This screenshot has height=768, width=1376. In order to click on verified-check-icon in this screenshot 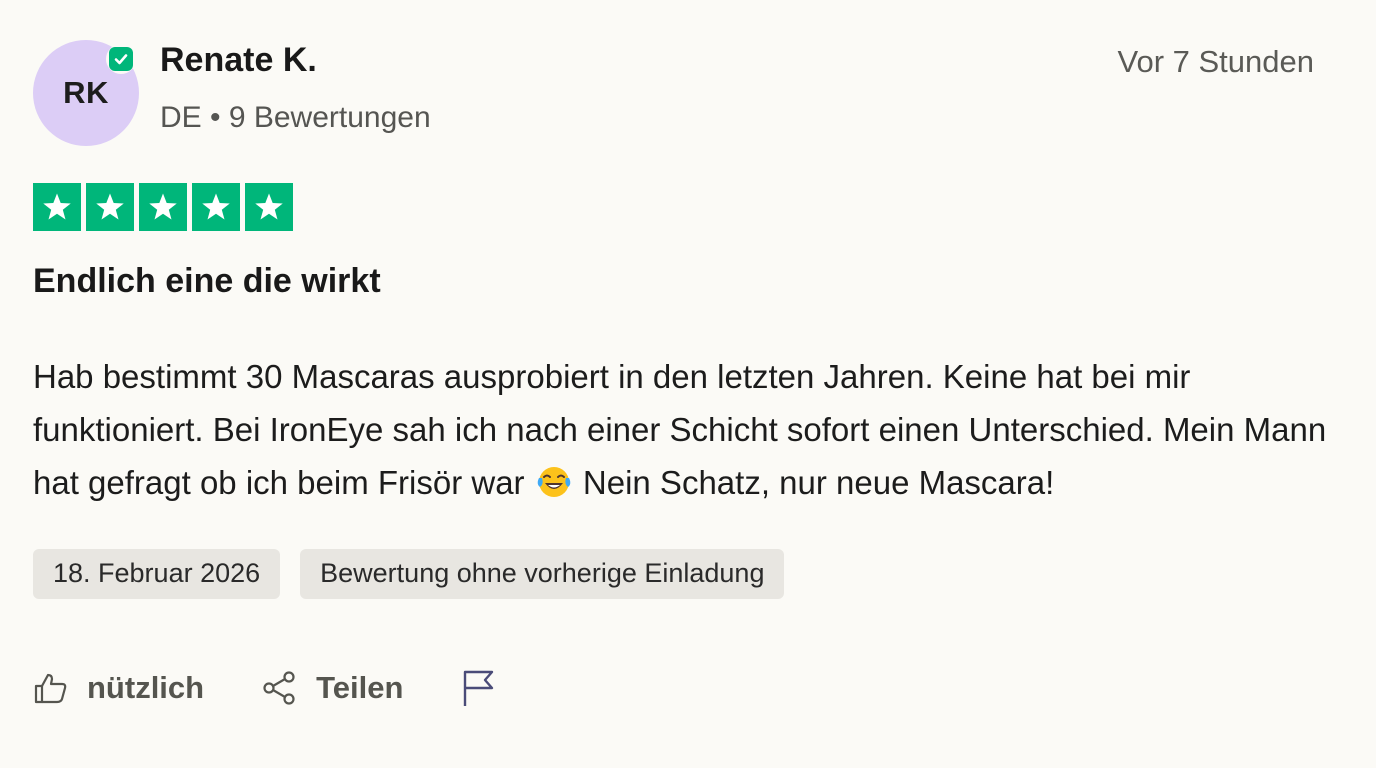, I will do `click(121, 59)`.